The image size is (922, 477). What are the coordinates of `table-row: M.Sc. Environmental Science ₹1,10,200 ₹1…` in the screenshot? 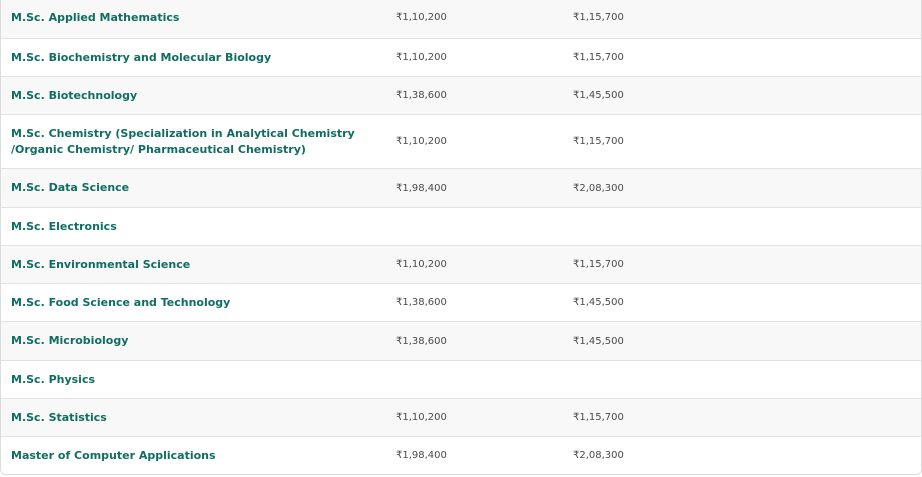 It's located at (461, 264).